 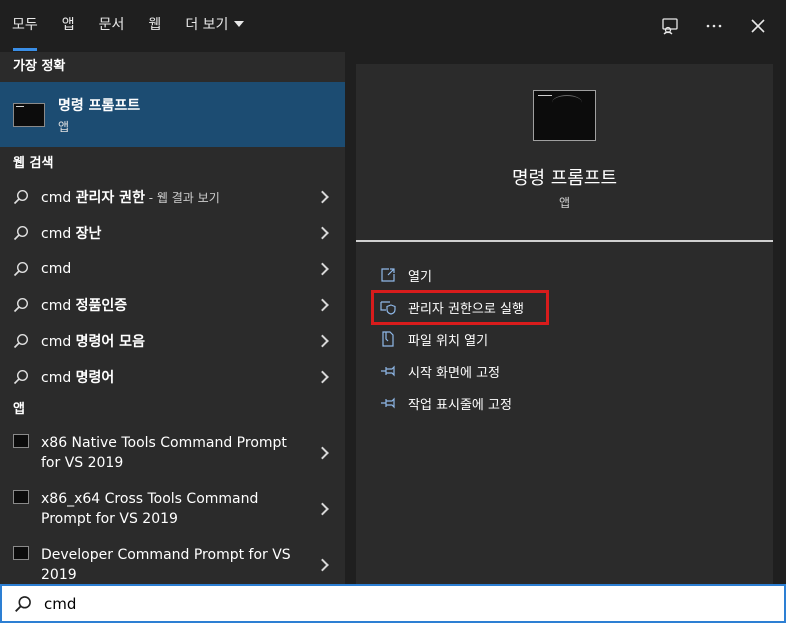 What do you see at coordinates (112, 26) in the screenshot?
I see `tab-documents: 문서` at bounding box center [112, 26].